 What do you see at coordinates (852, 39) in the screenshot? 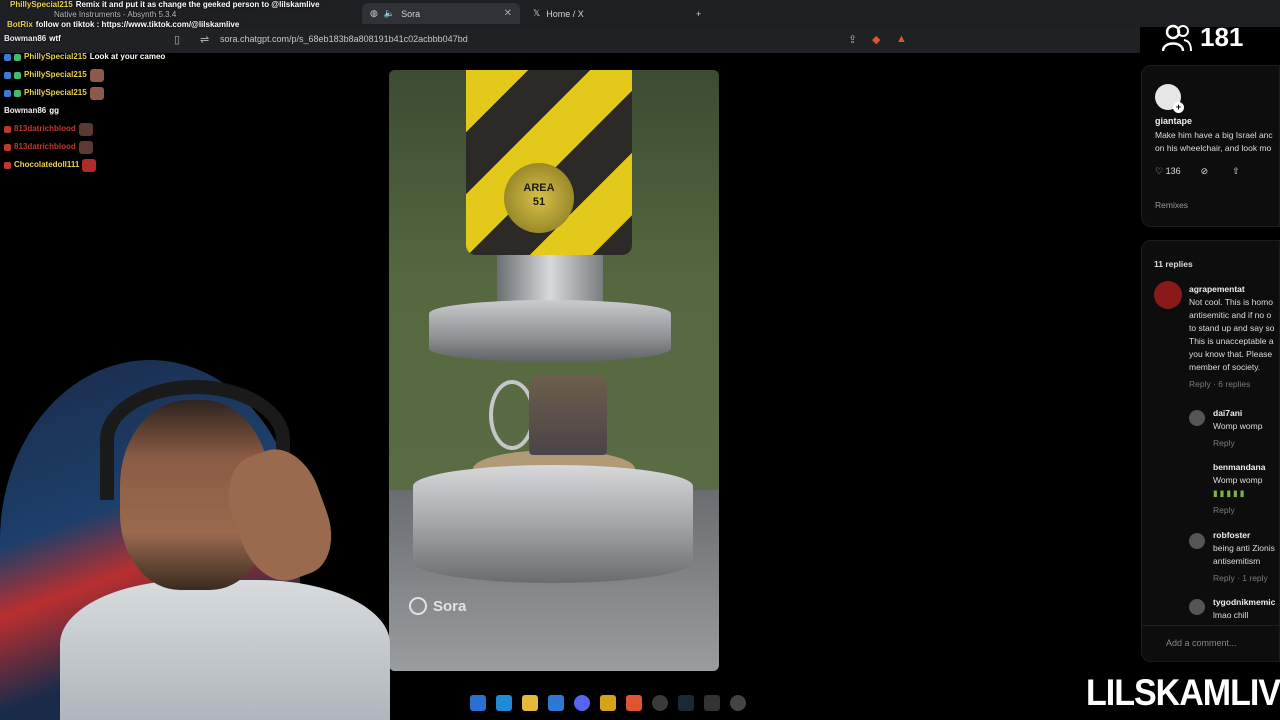
I see `share-icon: ⇪` at bounding box center [852, 39].